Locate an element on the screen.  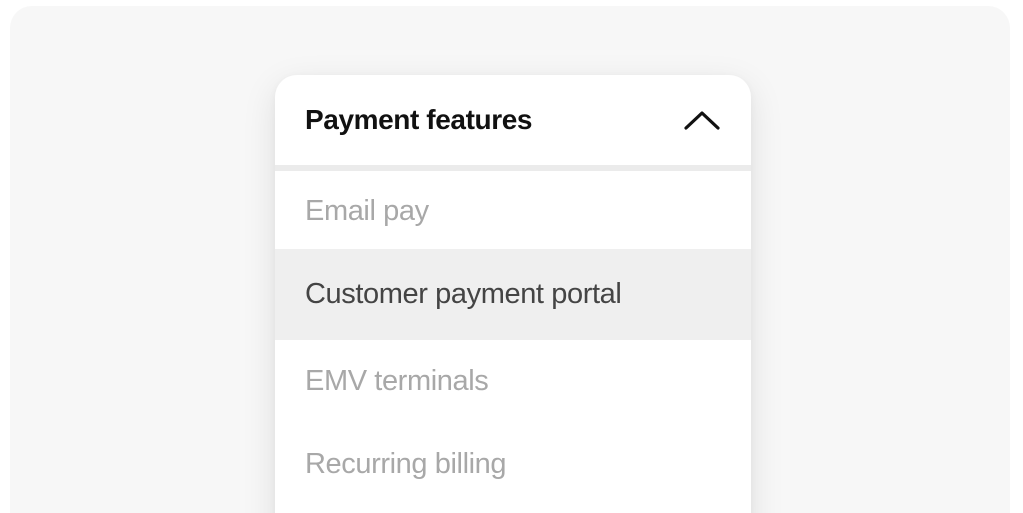
menu-item-customer-payment-portal: Customer payment portal is located at coordinates (513, 294).